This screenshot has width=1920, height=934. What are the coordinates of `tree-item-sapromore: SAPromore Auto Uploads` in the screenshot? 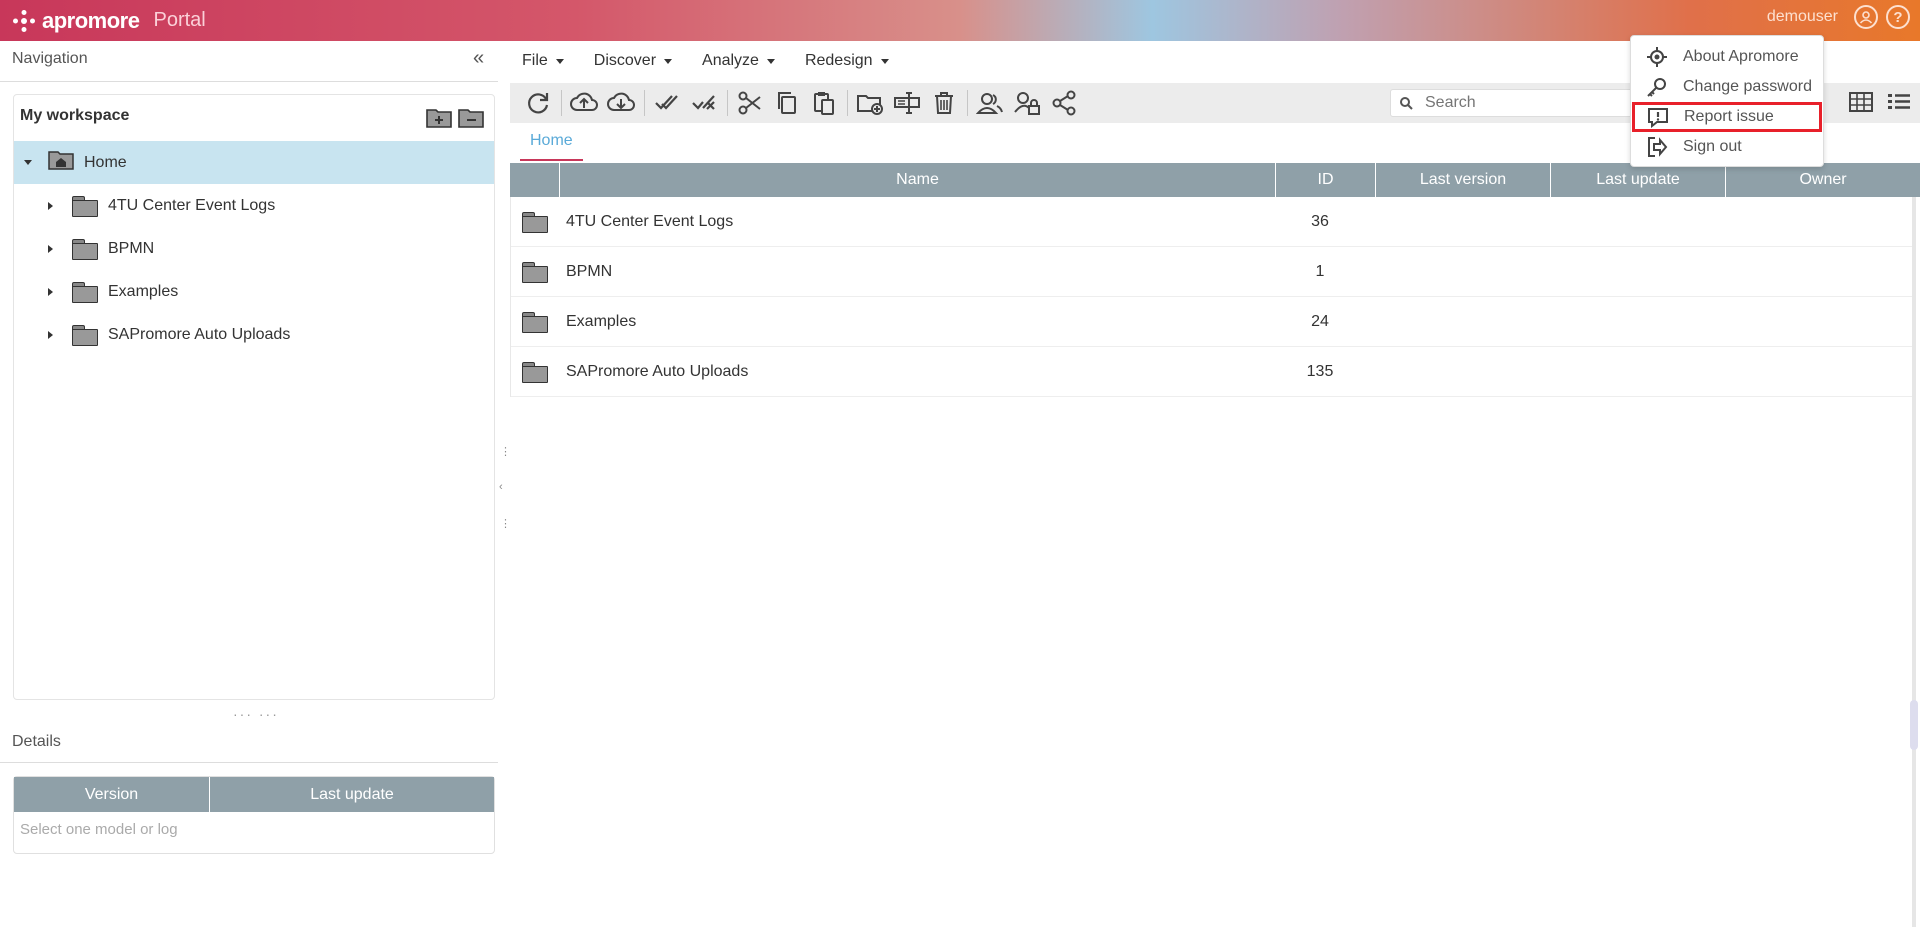 It's located at (254, 334).